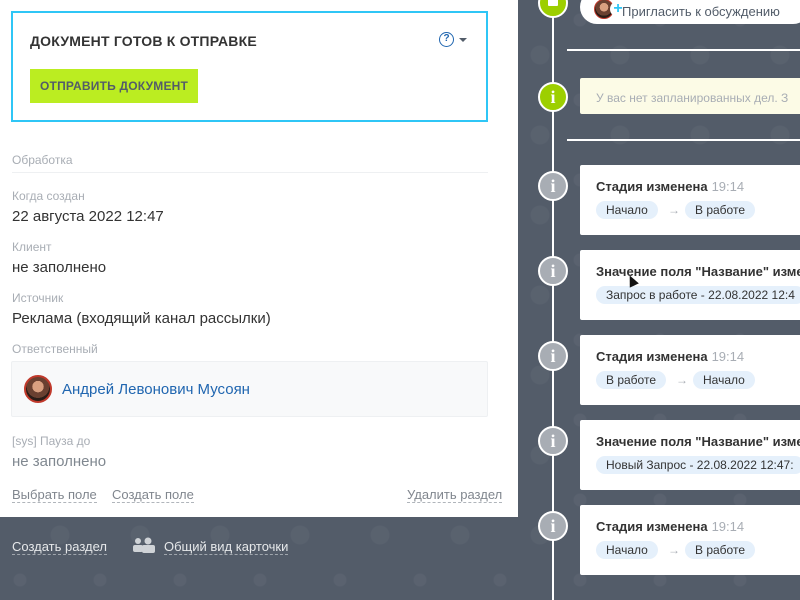  What do you see at coordinates (55, 349) in the screenshot?
I see `responsible-label: Ответственный` at bounding box center [55, 349].